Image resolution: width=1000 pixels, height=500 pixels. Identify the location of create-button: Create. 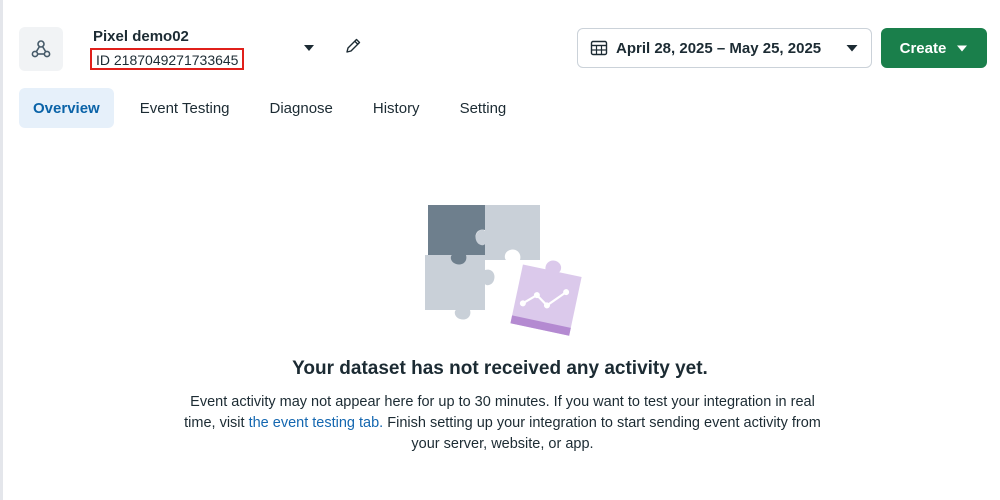
(934, 48).